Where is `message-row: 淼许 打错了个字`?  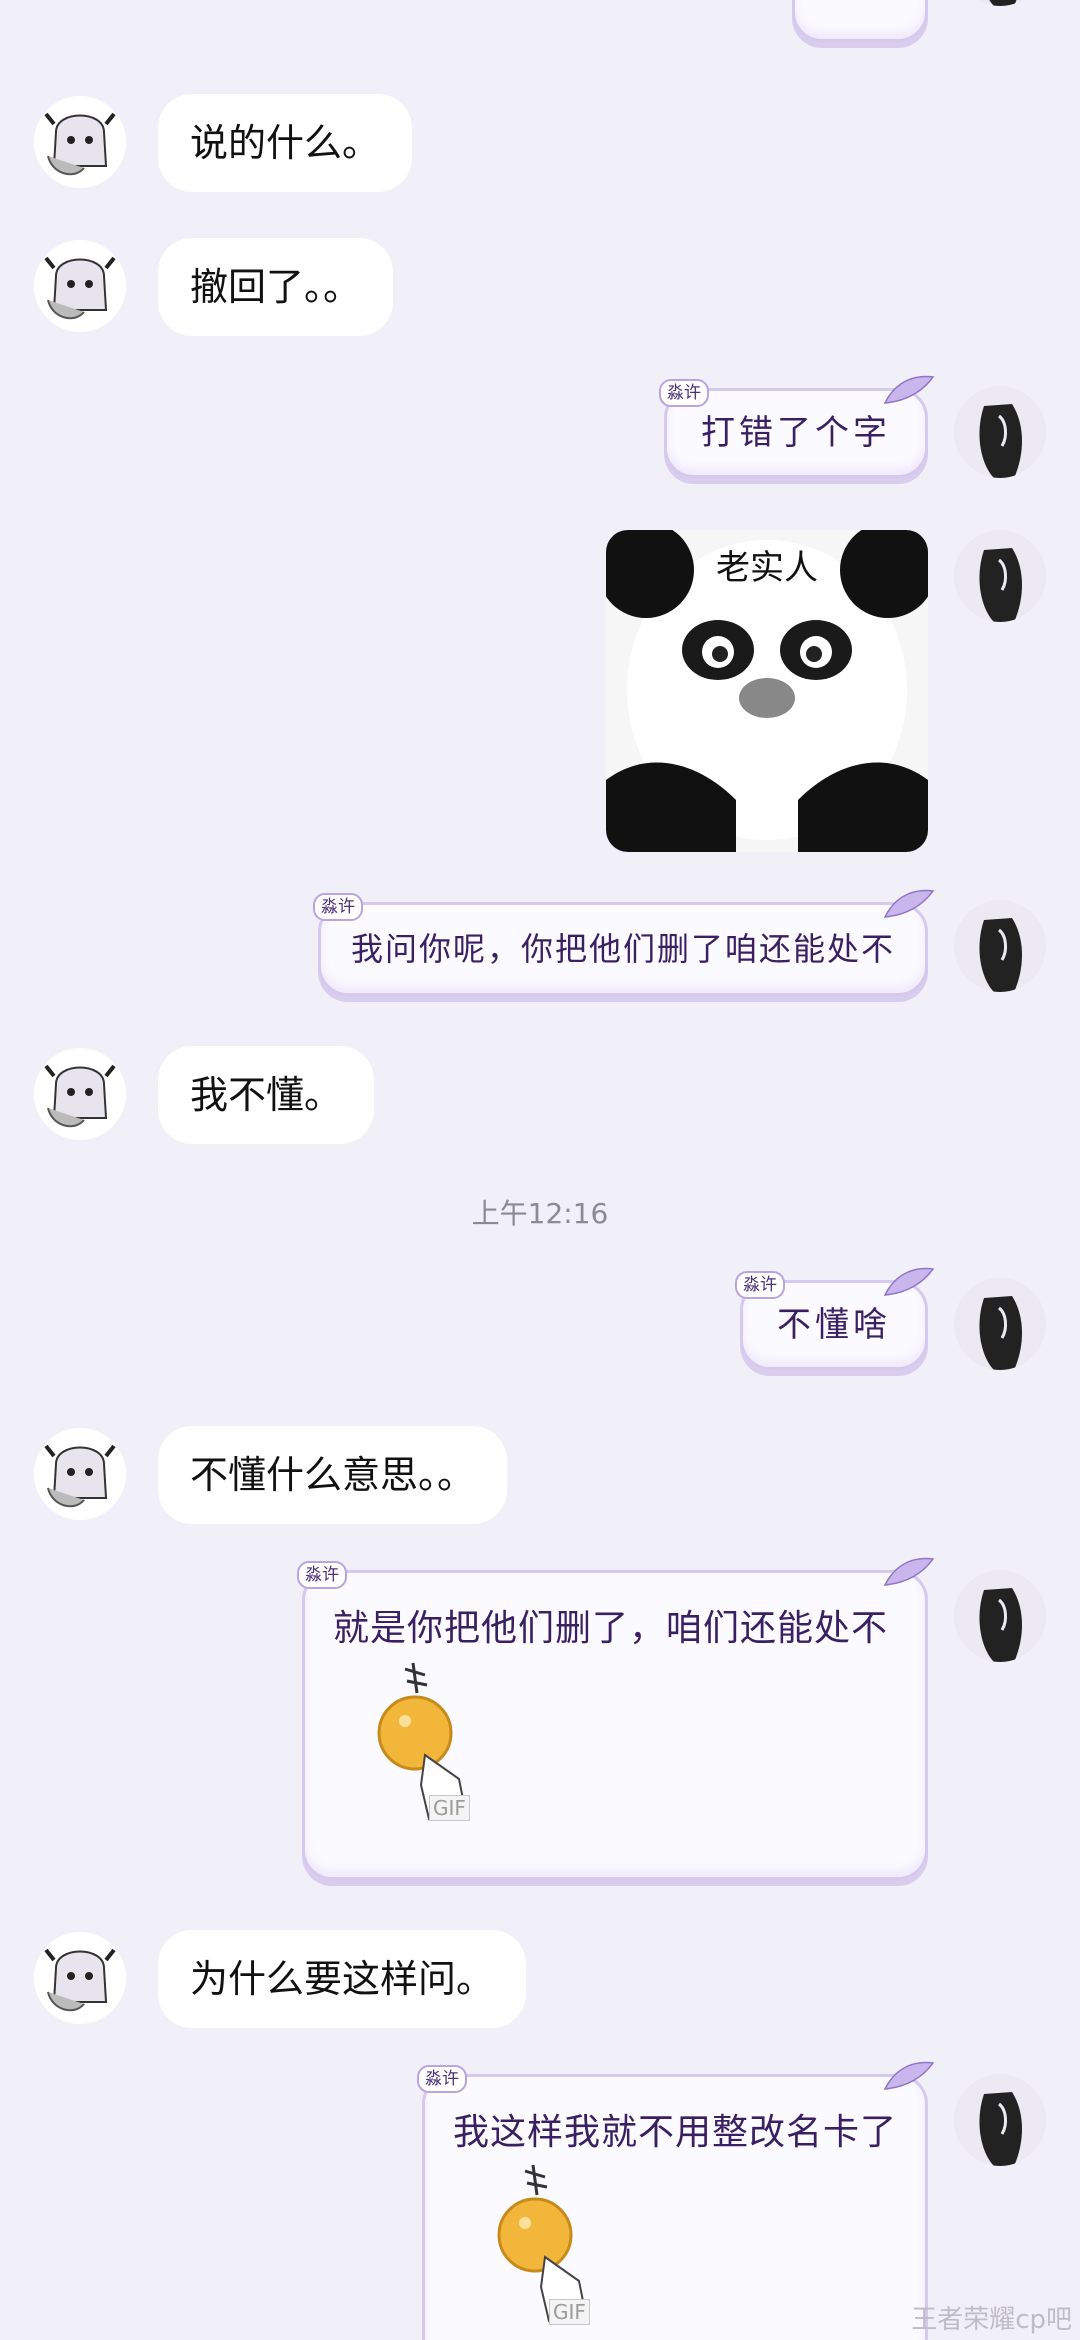 message-row: 淼许 打错了个字 is located at coordinates (540, 430).